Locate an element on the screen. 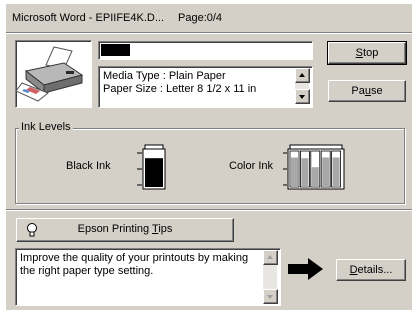 The height and width of the screenshot is (313, 415). media-info-scrollbar is located at coordinates (302, 86).